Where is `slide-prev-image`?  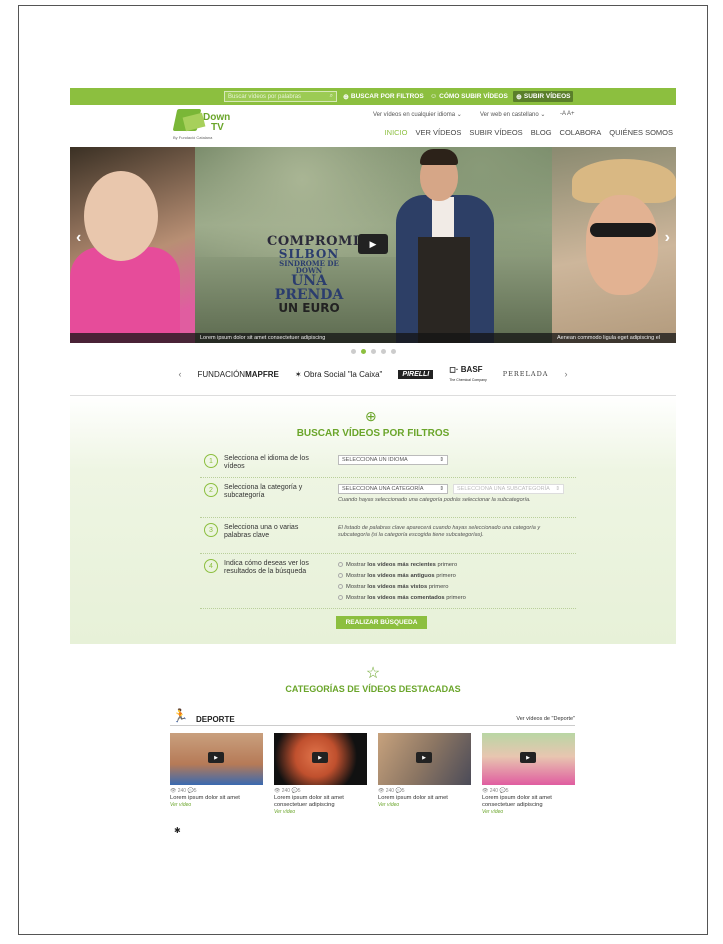 slide-prev-image is located at coordinates (132, 245).